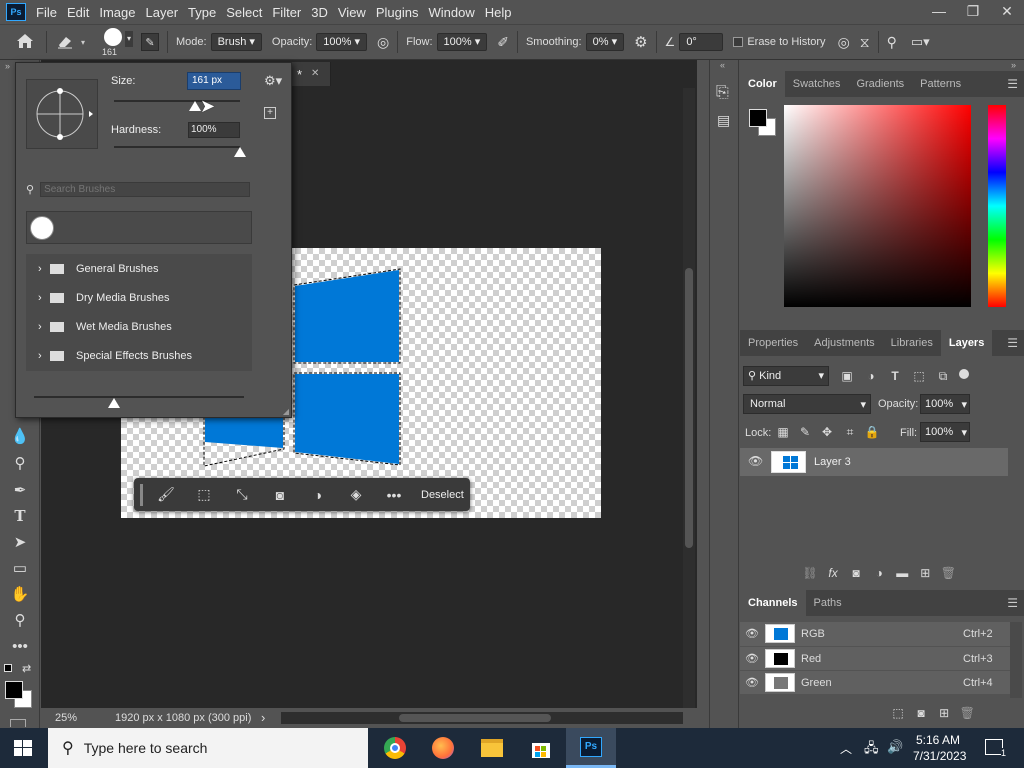 This screenshot has width=1024, height=768. Describe the element at coordinates (758, 118) in the screenshot. I see `foreground-color-chip` at that location.